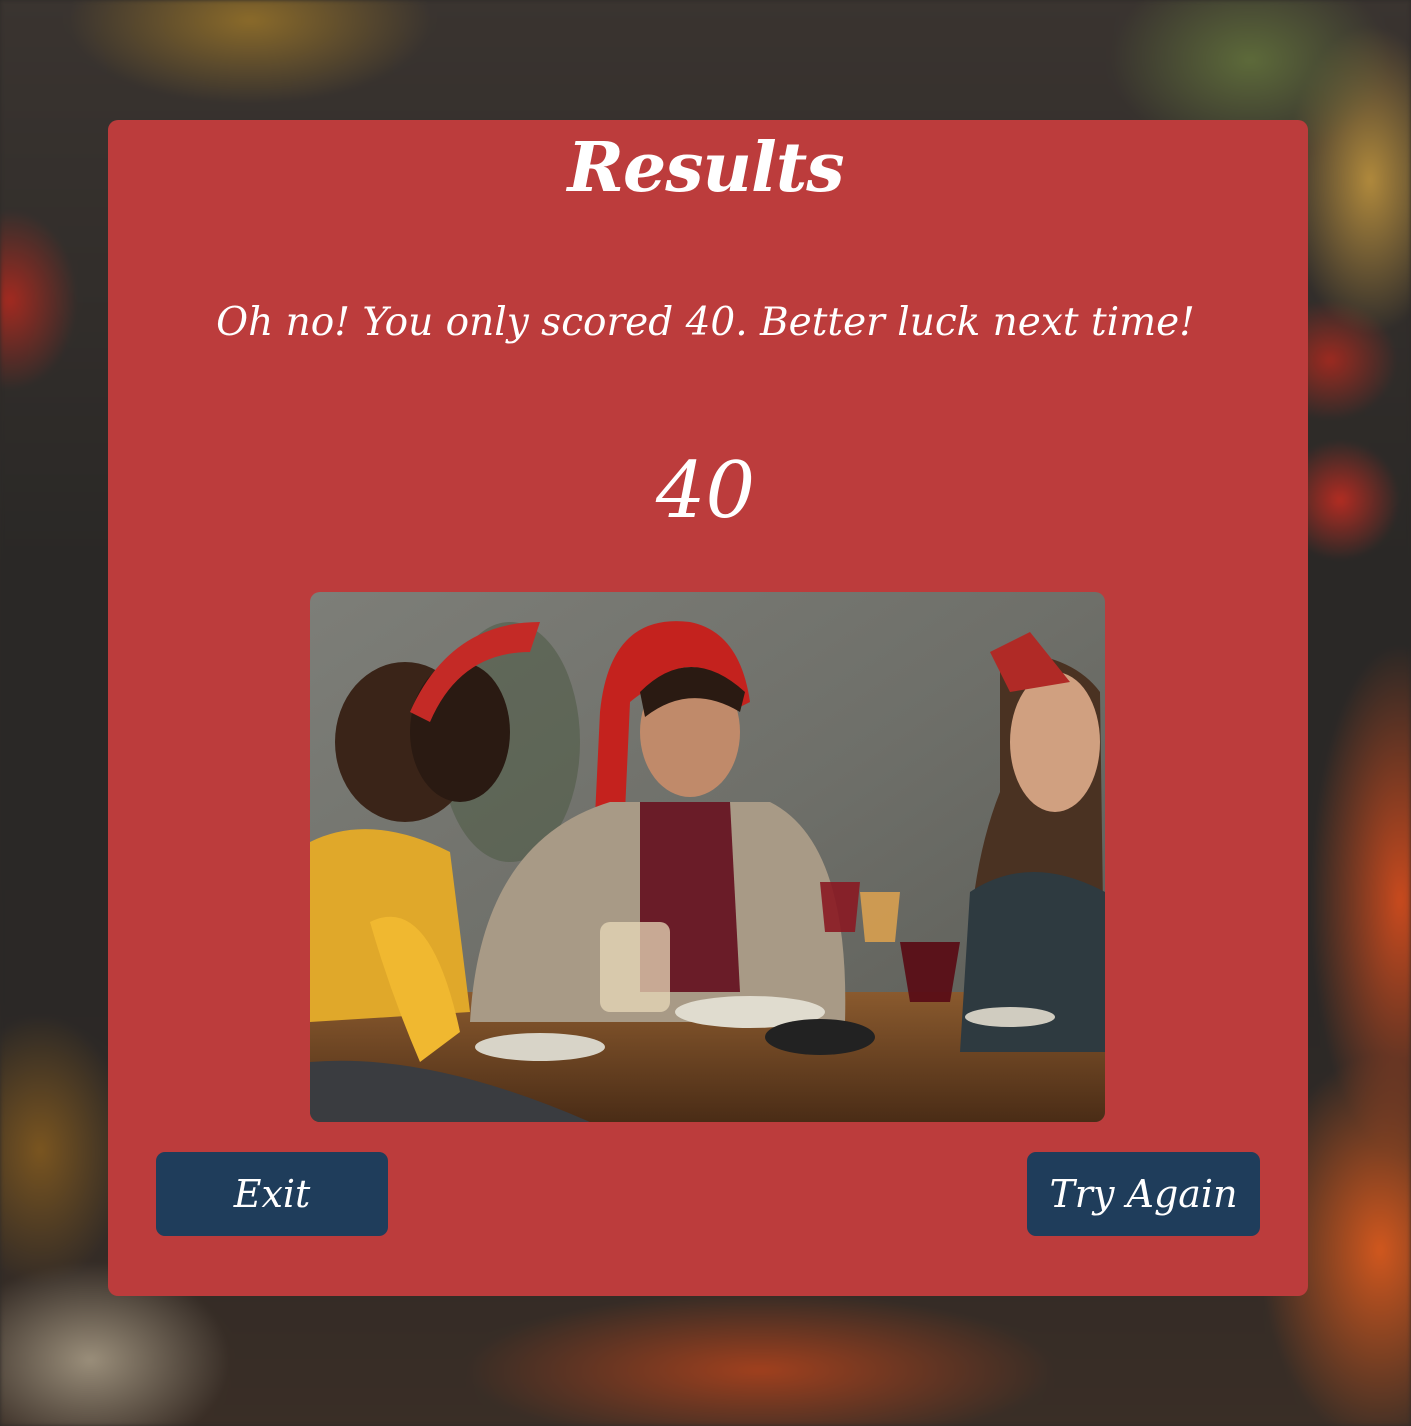  Describe the element at coordinates (1143, 1194) in the screenshot. I see `try-again-button: Try Again` at that location.